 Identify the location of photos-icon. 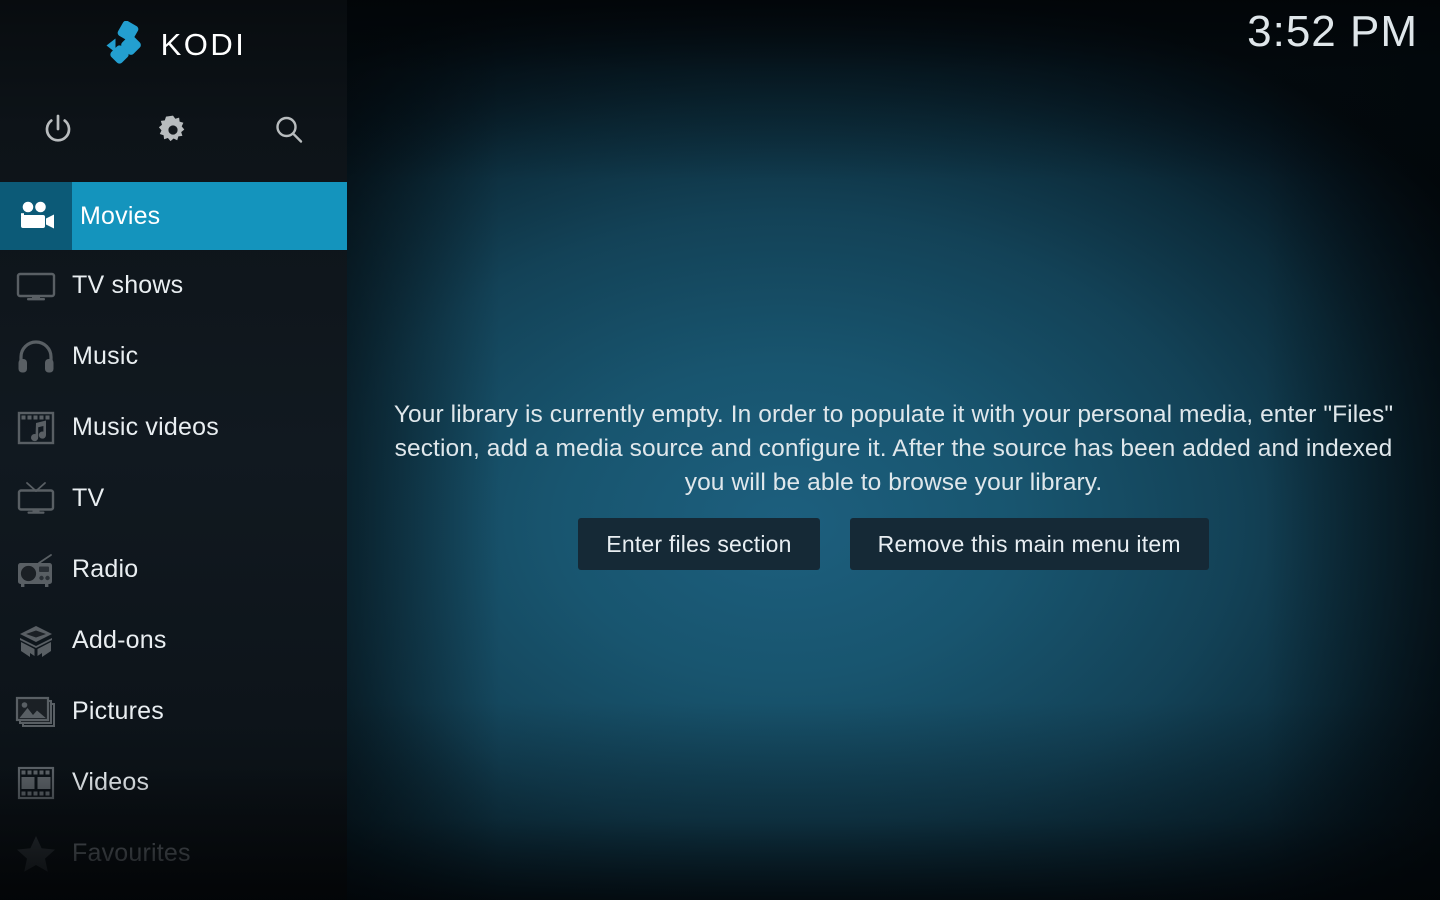
(36, 711).